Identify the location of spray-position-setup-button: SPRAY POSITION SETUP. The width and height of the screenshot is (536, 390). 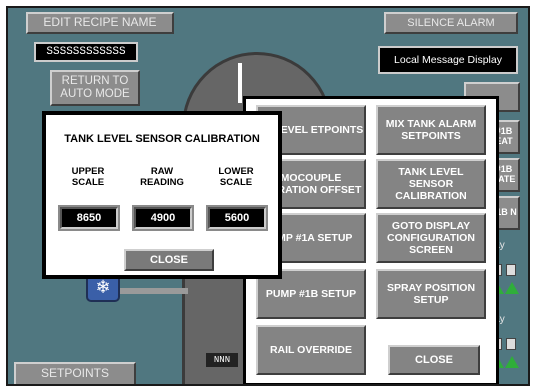
(431, 294).